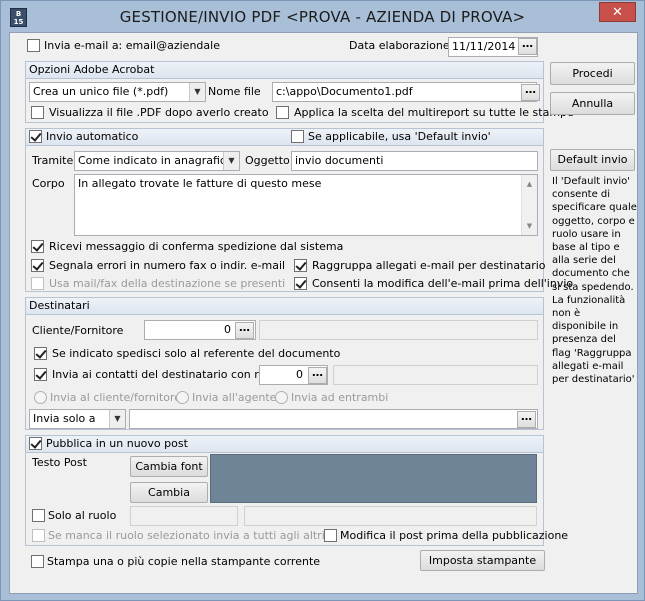 This screenshot has height=601, width=645. I want to click on corpo-label: Corpo, so click(48, 183).